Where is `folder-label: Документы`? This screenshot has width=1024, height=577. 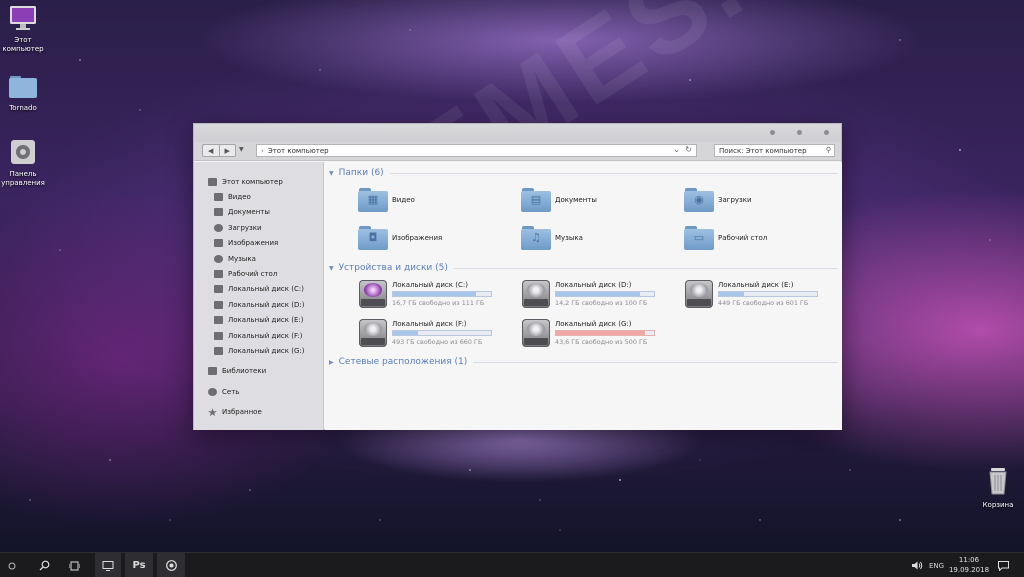
folder-label: Документы is located at coordinates (576, 200).